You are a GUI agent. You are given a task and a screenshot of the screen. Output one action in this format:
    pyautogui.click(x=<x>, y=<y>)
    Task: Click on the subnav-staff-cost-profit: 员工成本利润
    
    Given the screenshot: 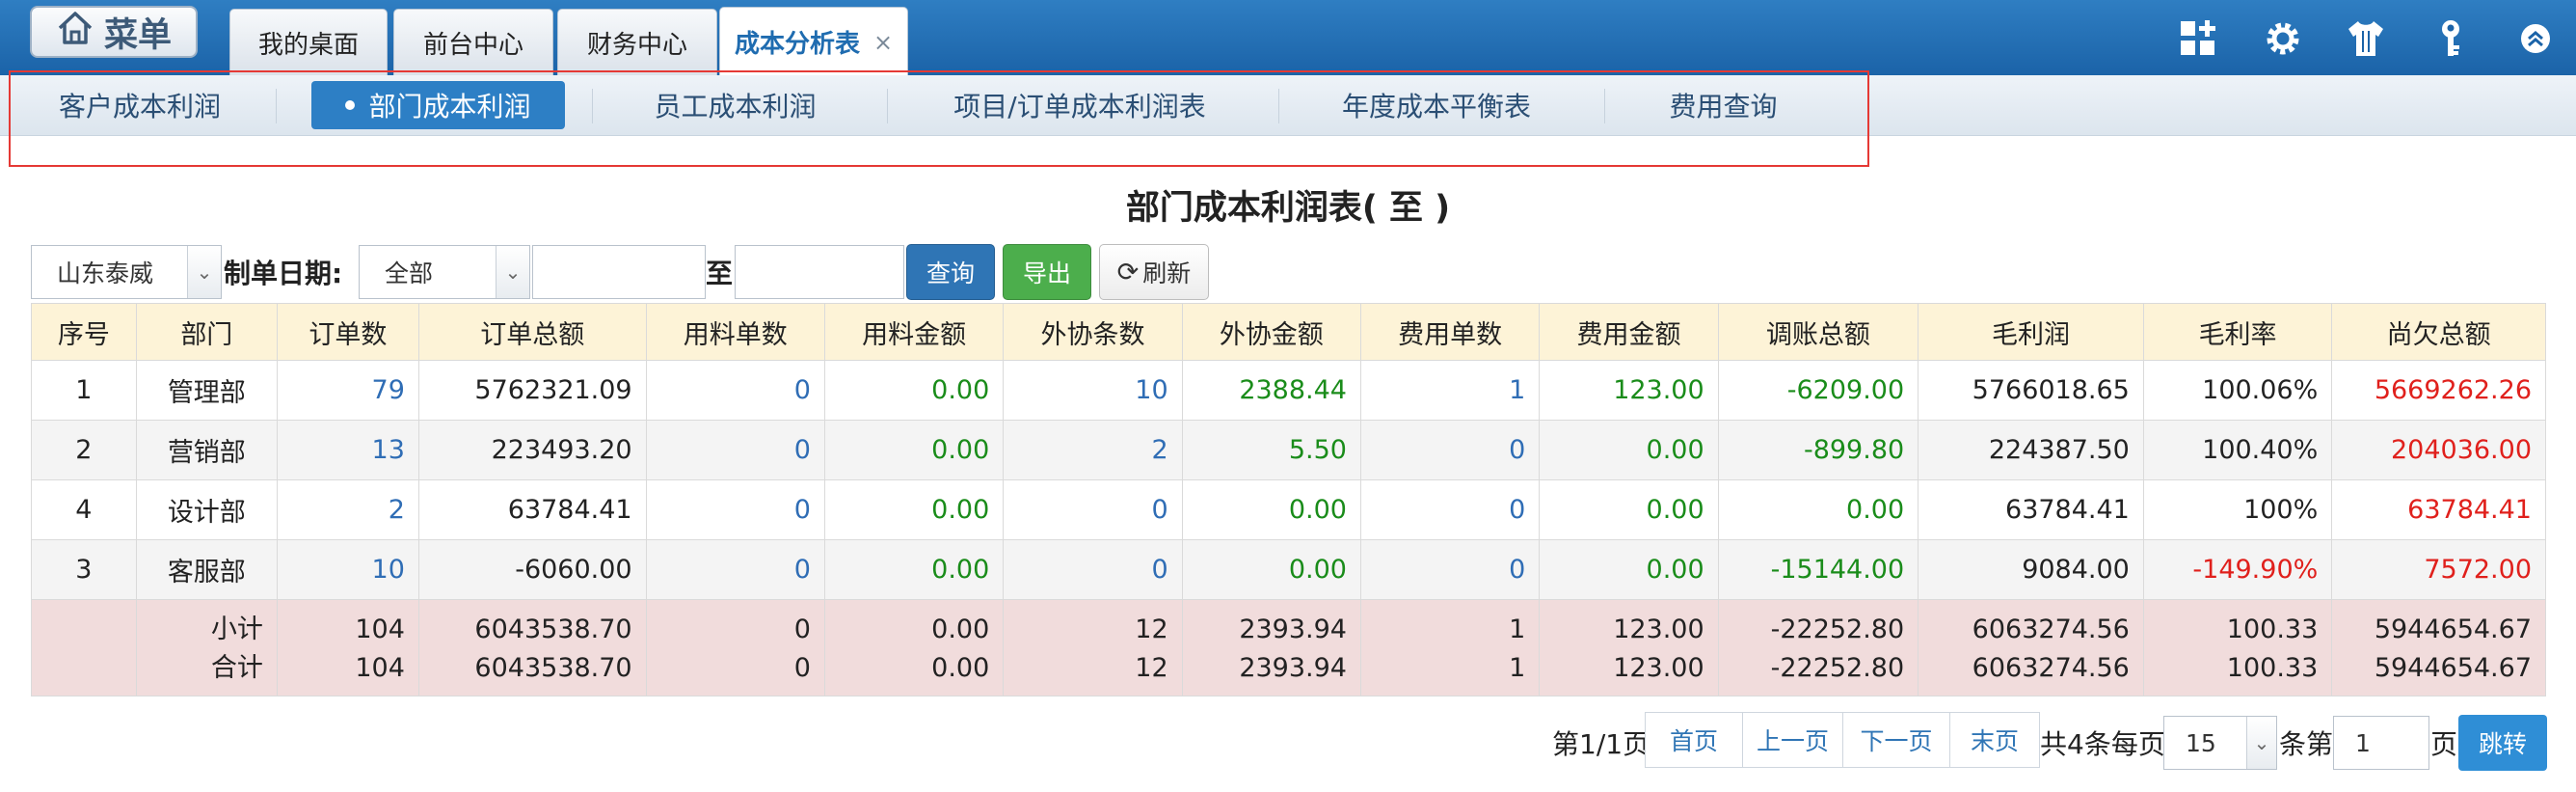 What is the action you would take?
    pyautogui.click(x=736, y=105)
    